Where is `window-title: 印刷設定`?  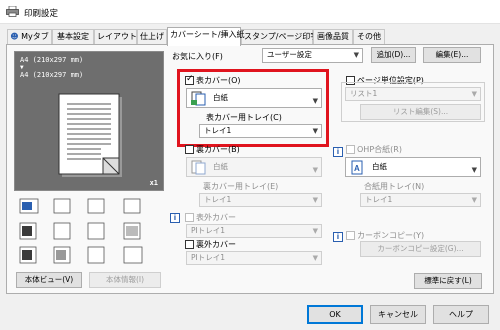
window-title: 印刷設定 is located at coordinates (41, 14).